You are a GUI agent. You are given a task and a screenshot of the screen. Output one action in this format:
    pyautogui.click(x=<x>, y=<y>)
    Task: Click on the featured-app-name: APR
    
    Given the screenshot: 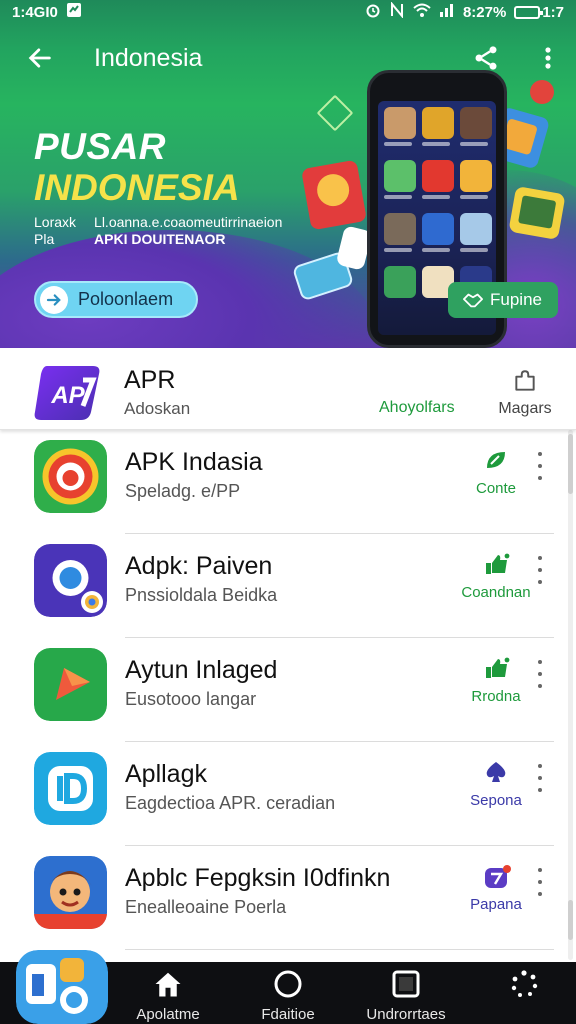 What is the action you would take?
    pyautogui.click(x=150, y=380)
    